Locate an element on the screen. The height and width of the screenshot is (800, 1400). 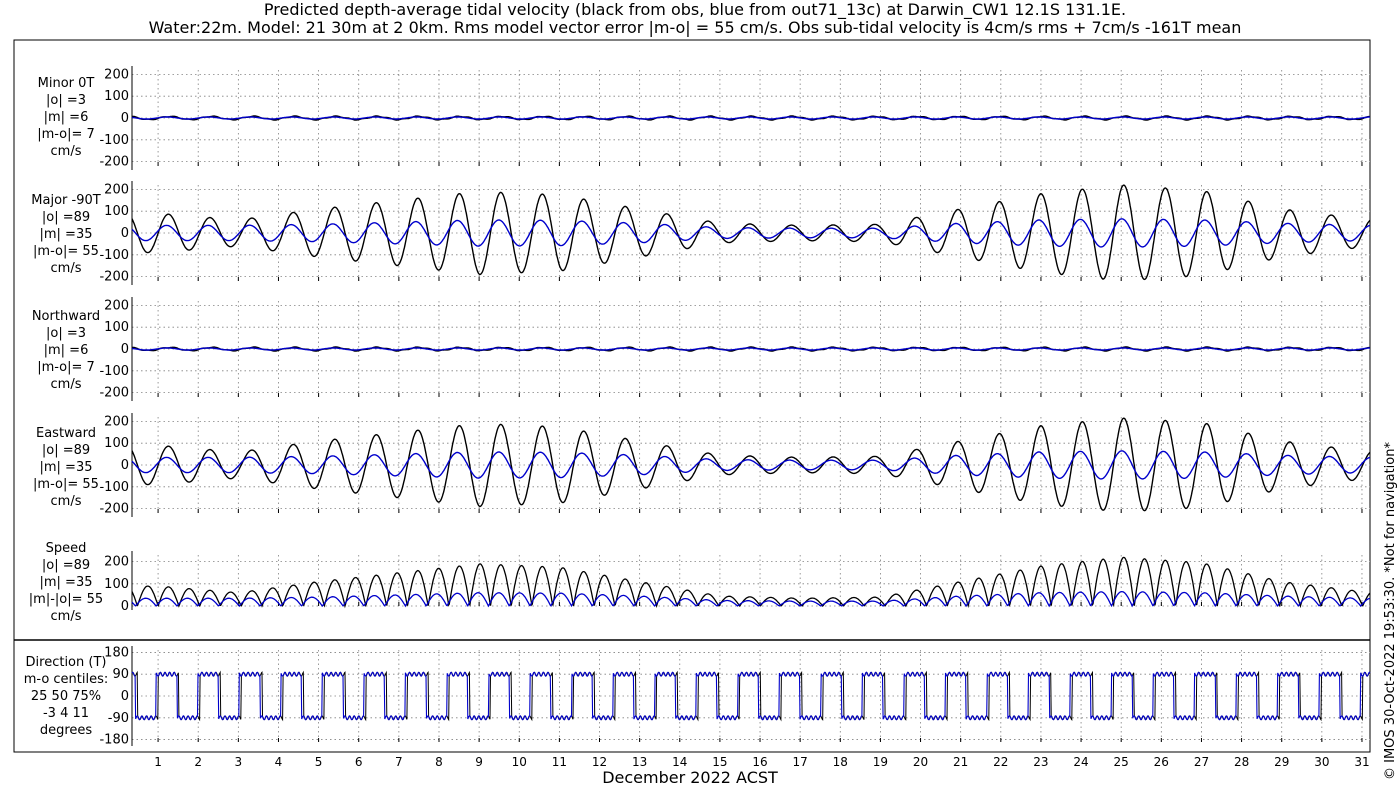
x-tick-label: 3 is located at coordinates (239, 762).